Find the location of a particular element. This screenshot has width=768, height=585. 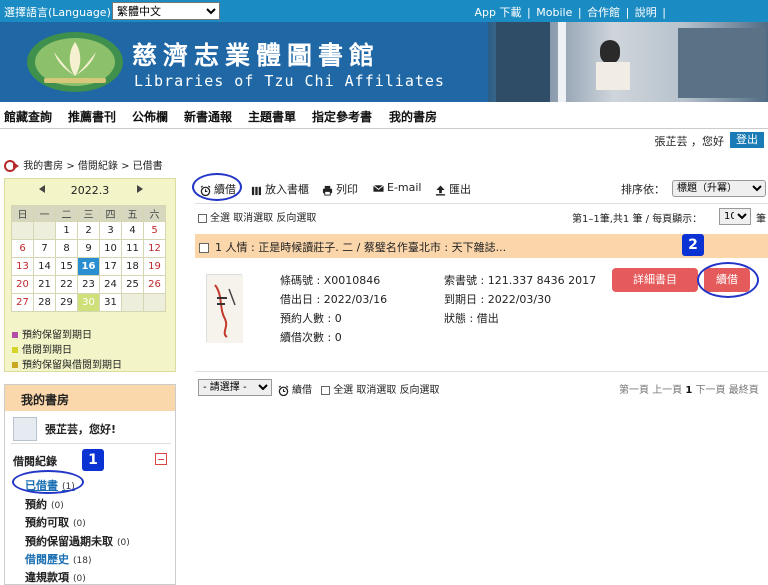

nav-my-library: 我的書房 is located at coordinates (413, 116).